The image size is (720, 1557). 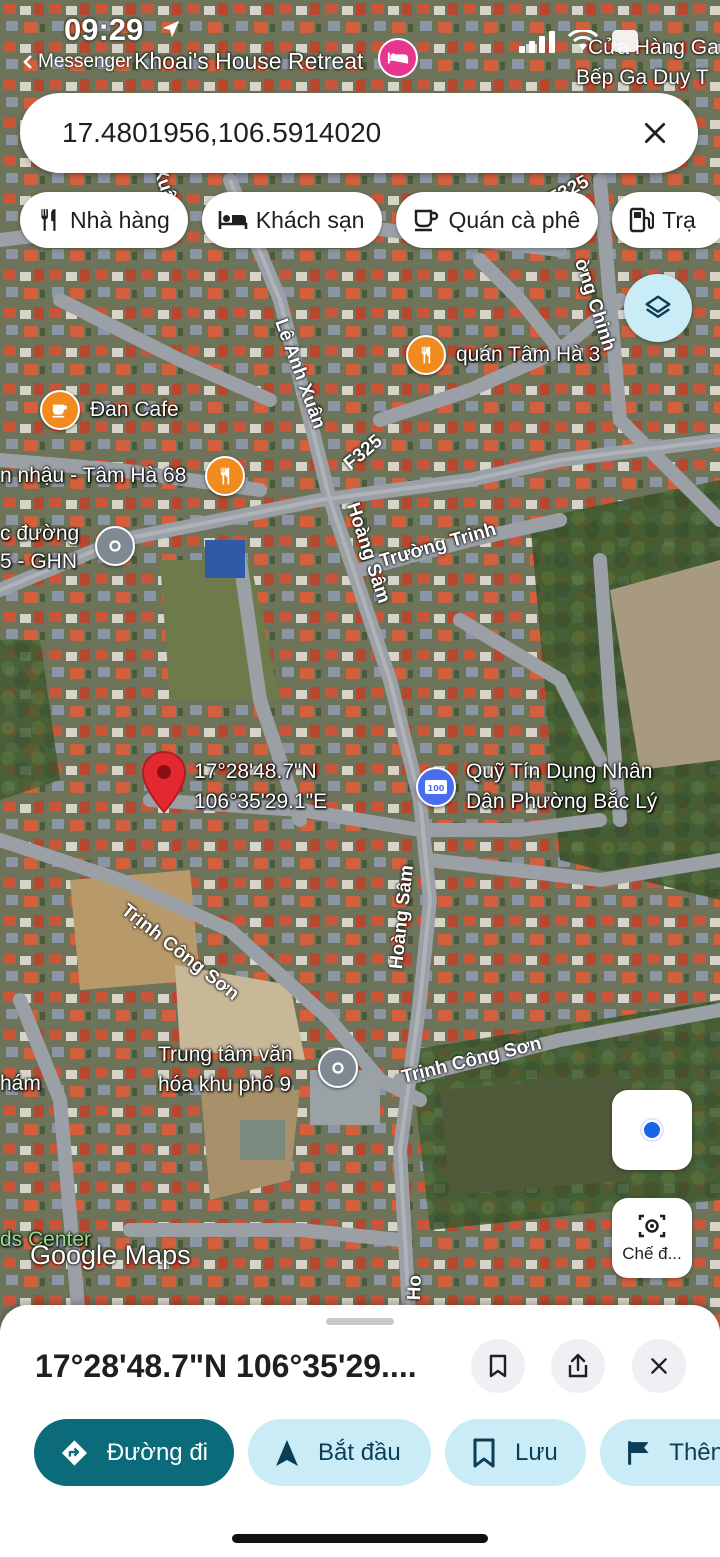 What do you see at coordinates (224, 1085) in the screenshot?
I see `place-label-trung-tam-2: hóa khu phố 9` at bounding box center [224, 1085].